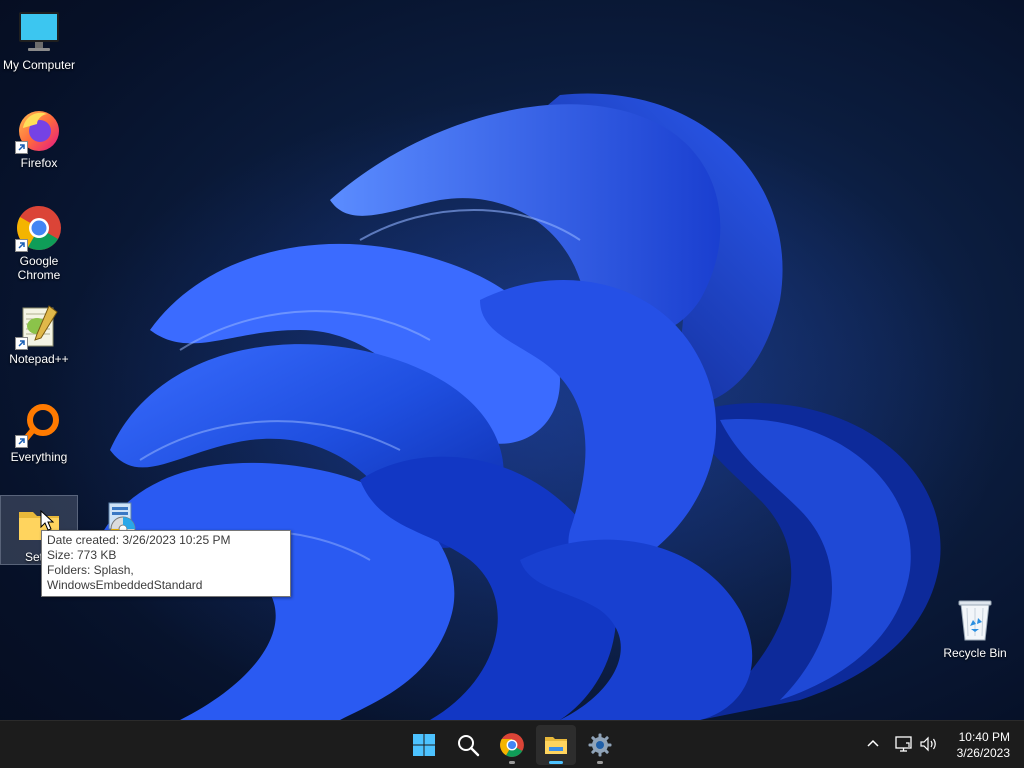  I want to click on desktop-icon-google-chrome: Google Chrome, so click(39, 241).